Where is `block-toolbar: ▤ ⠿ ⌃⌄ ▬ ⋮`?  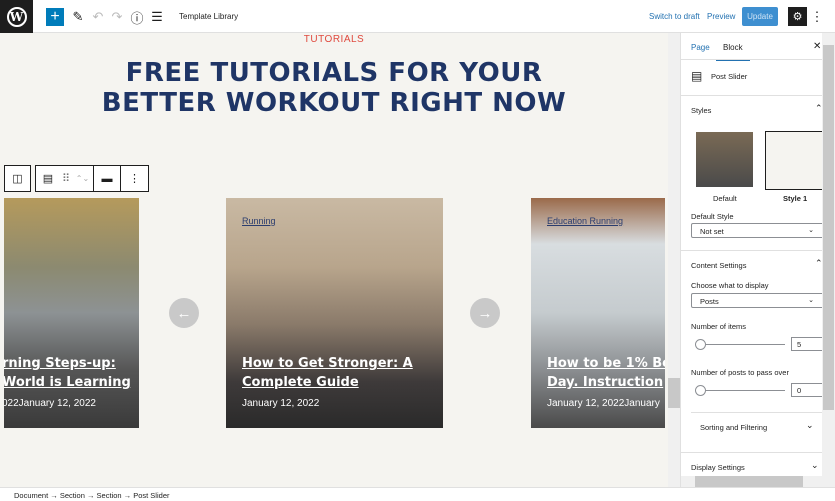 block-toolbar: ▤ ⠿ ⌃⌄ ▬ ⋮ is located at coordinates (92, 178).